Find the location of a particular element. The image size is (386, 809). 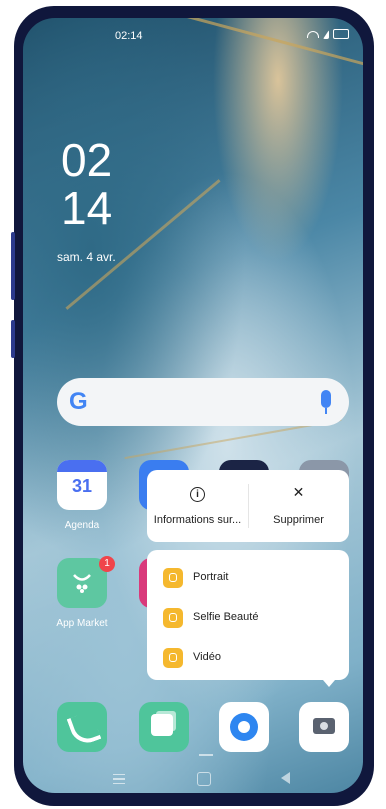

signal-icon is located at coordinates (326, 34).